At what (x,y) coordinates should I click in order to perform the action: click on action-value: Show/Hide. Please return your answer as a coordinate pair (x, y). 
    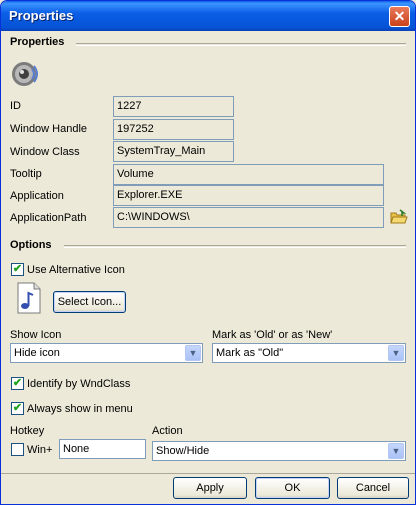
    Looking at the image, I should click on (183, 451).